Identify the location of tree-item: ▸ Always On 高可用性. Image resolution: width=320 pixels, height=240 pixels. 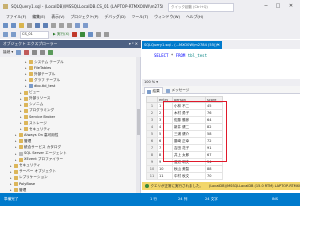
(36, 135).